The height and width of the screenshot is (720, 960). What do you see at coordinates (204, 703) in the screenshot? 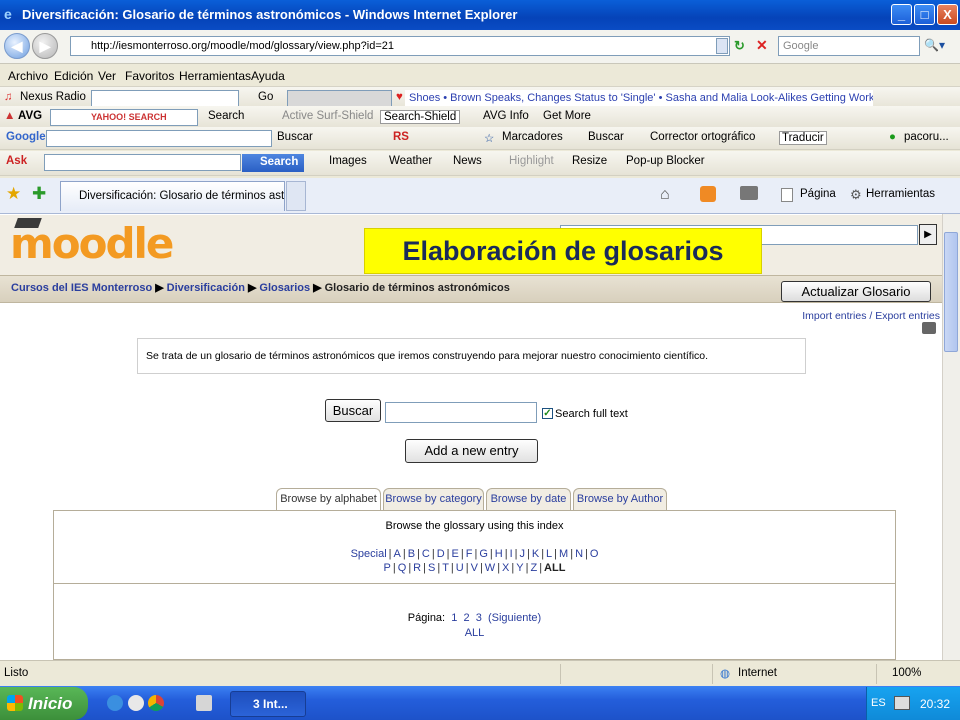
I see `quicklaunch-notepad-icon` at bounding box center [204, 703].